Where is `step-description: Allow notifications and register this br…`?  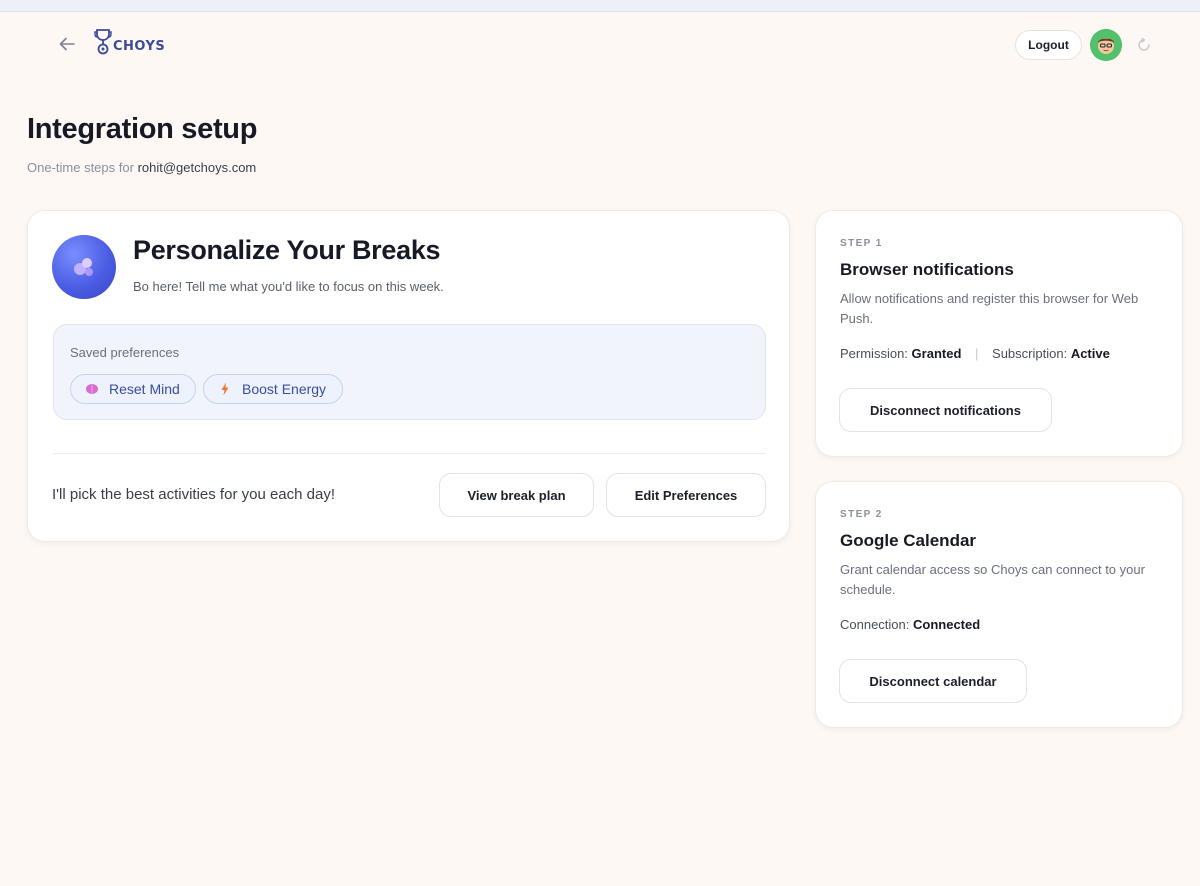
step-description: Allow notifications and register this br… is located at coordinates (989, 308).